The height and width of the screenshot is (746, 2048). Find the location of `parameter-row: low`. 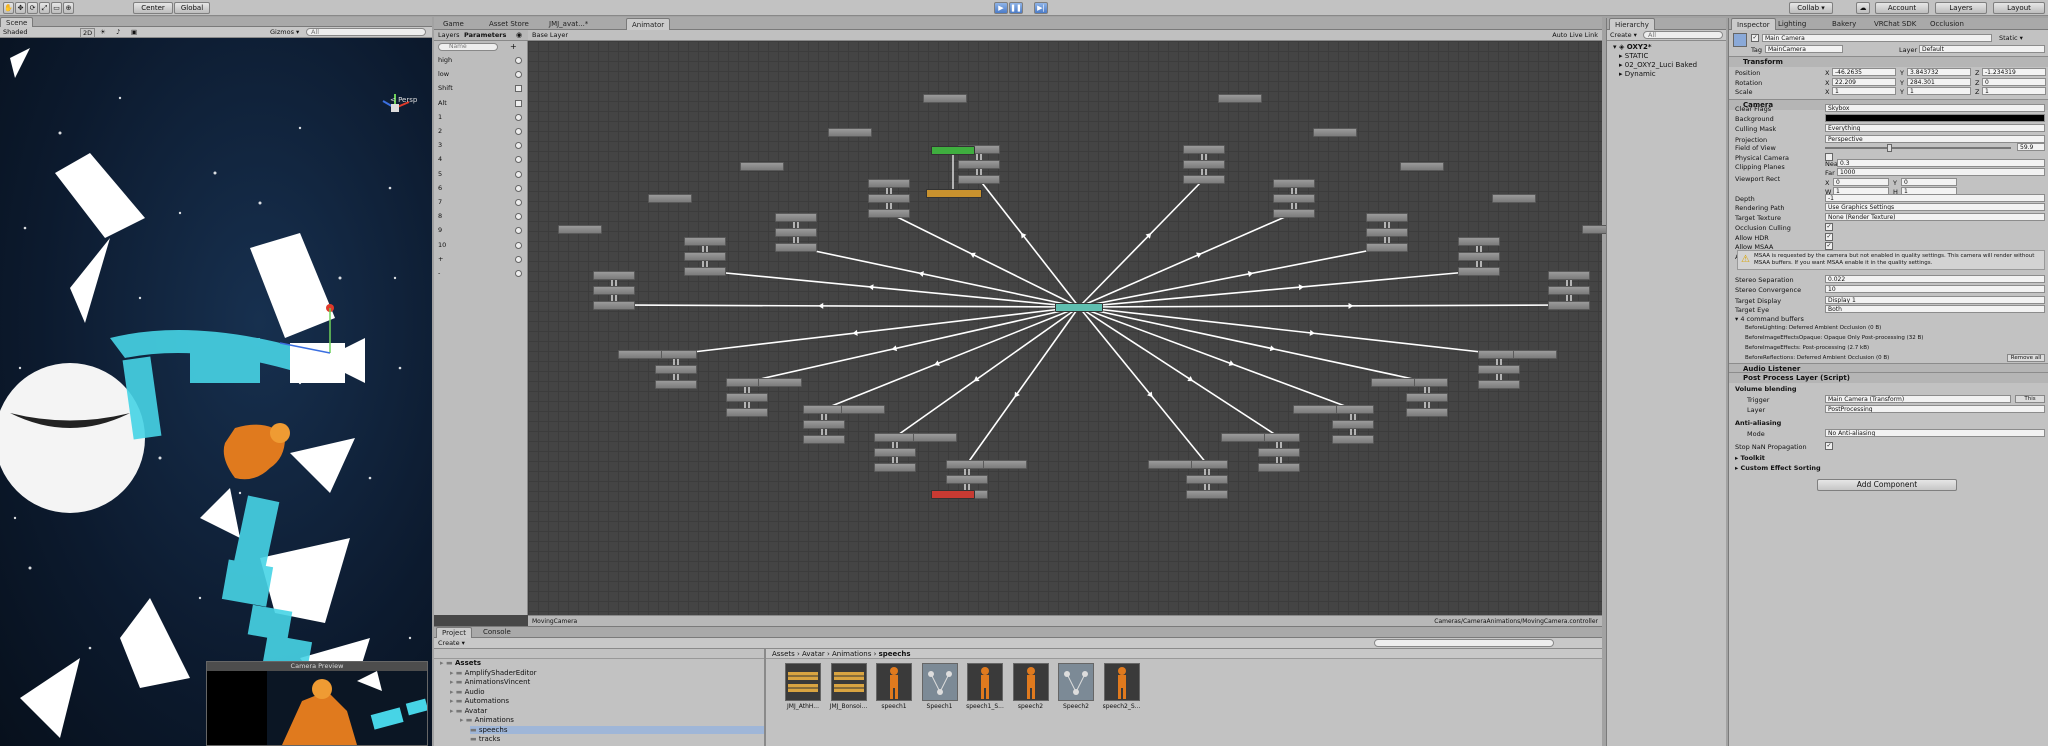

parameter-row: low is located at coordinates (481, 74).